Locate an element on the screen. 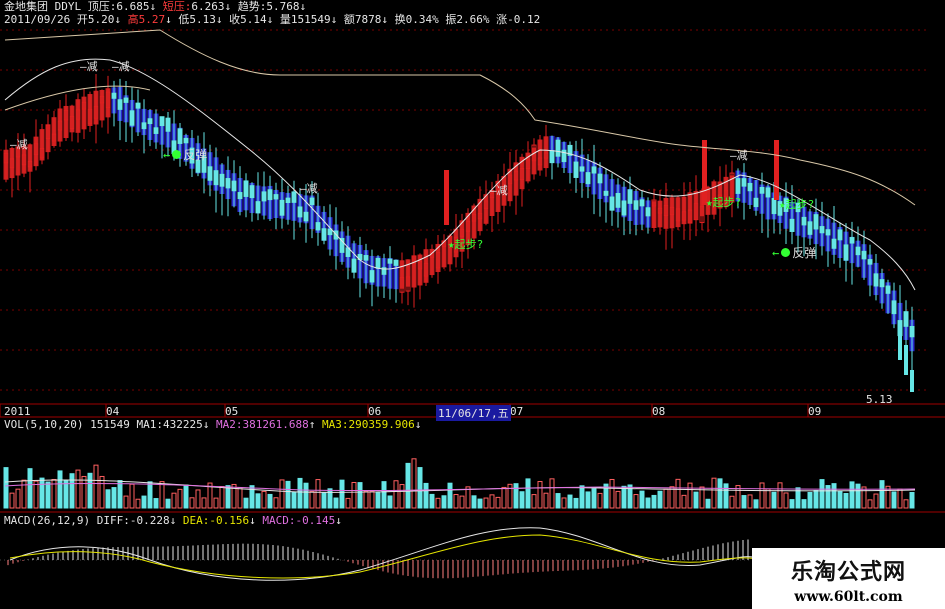  arrow-left-icon: ← is located at coordinates (167, 155).